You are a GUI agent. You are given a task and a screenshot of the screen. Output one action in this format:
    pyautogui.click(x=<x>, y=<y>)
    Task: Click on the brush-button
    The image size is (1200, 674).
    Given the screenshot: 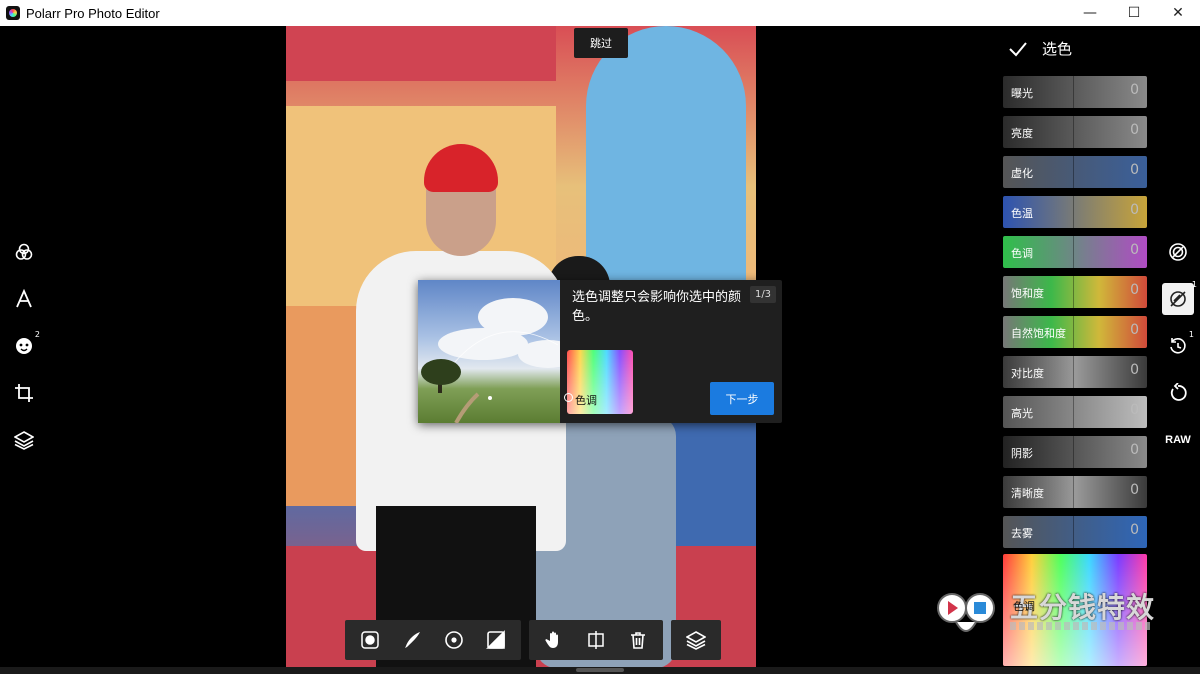 What is the action you would take?
    pyautogui.click(x=412, y=640)
    